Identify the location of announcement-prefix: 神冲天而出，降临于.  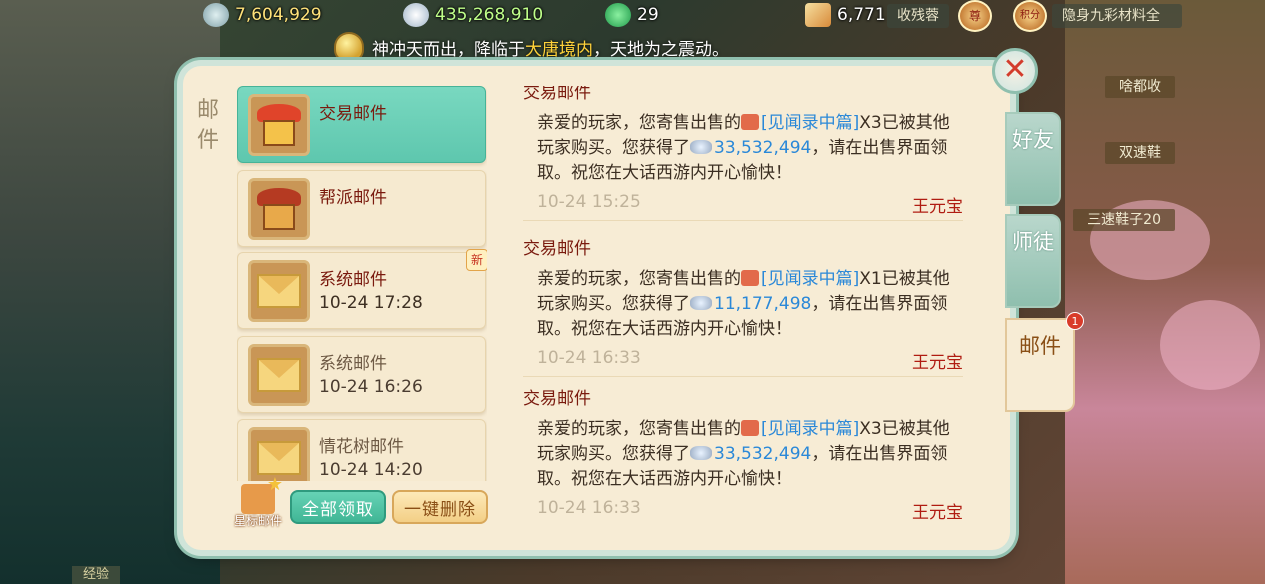
(448, 49).